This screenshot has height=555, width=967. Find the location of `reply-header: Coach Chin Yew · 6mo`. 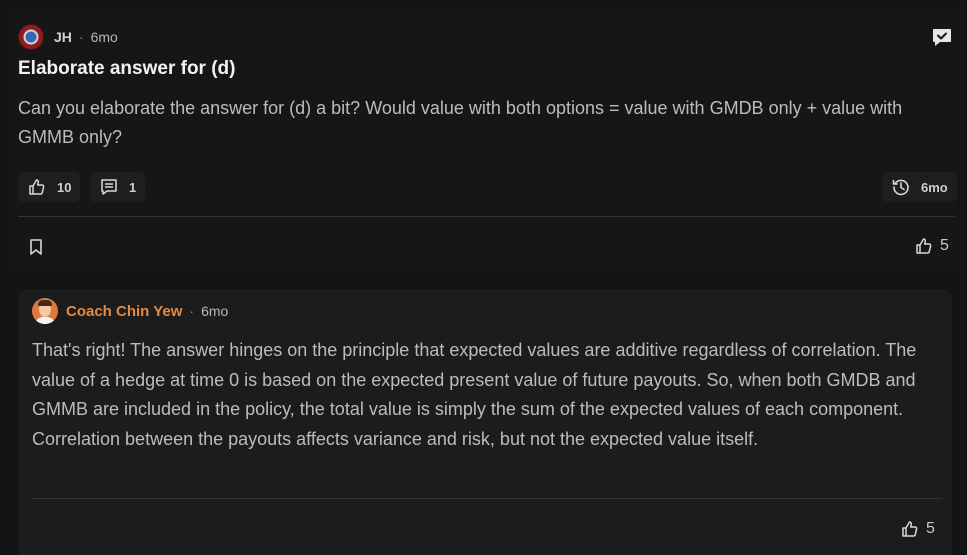

reply-header: Coach Chin Yew · 6mo is located at coordinates (130, 311).